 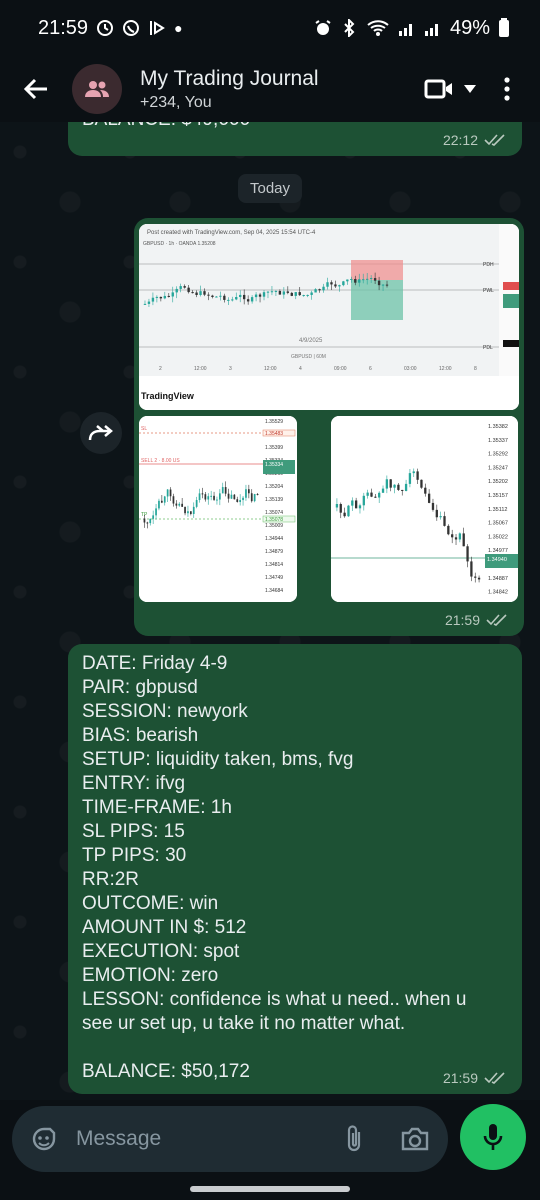 What do you see at coordinates (340, 369) in the screenshot?
I see `chart-1-xtick: 09:00` at bounding box center [340, 369].